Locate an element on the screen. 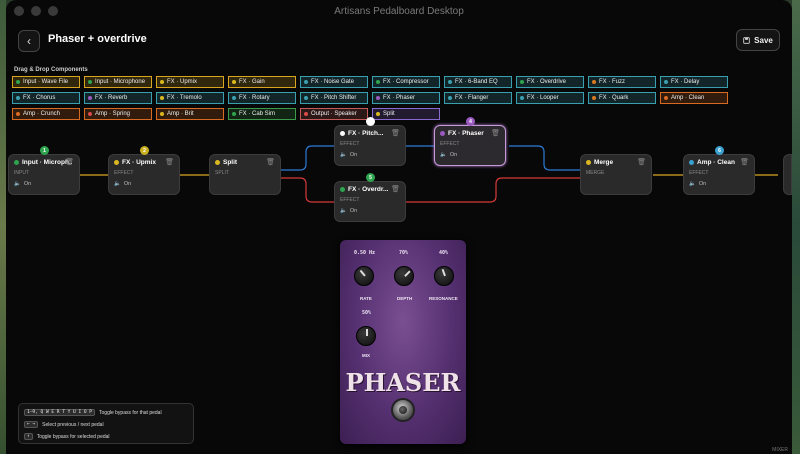 Image resolution: width=800 pixels, height=454 pixels. depth-knob is located at coordinates (404, 276).